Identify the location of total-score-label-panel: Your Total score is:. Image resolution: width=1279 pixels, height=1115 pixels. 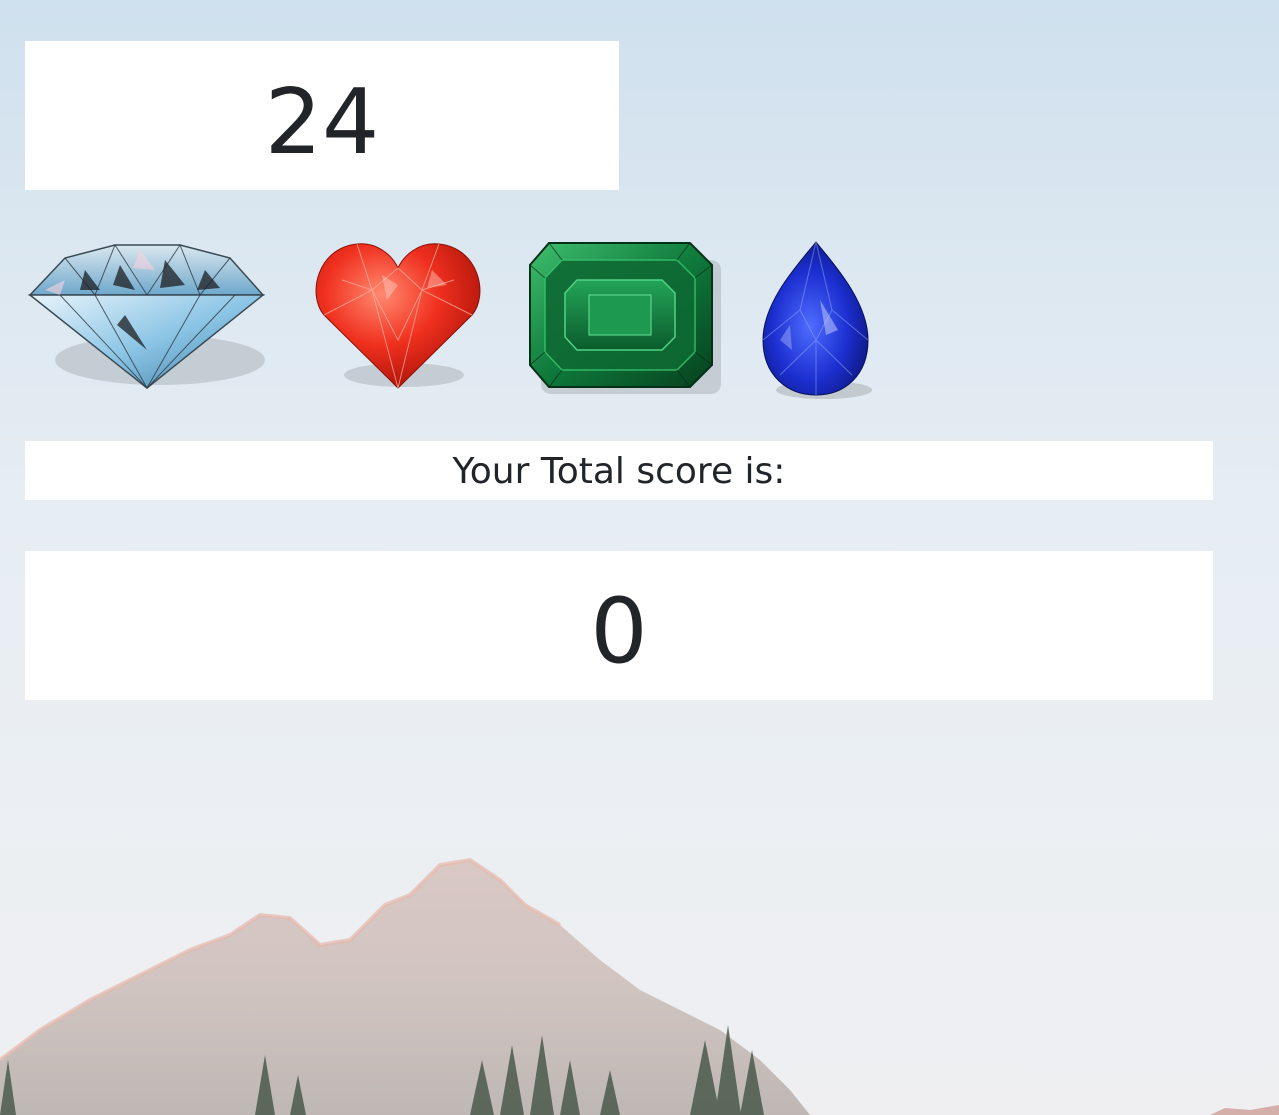
(619, 470).